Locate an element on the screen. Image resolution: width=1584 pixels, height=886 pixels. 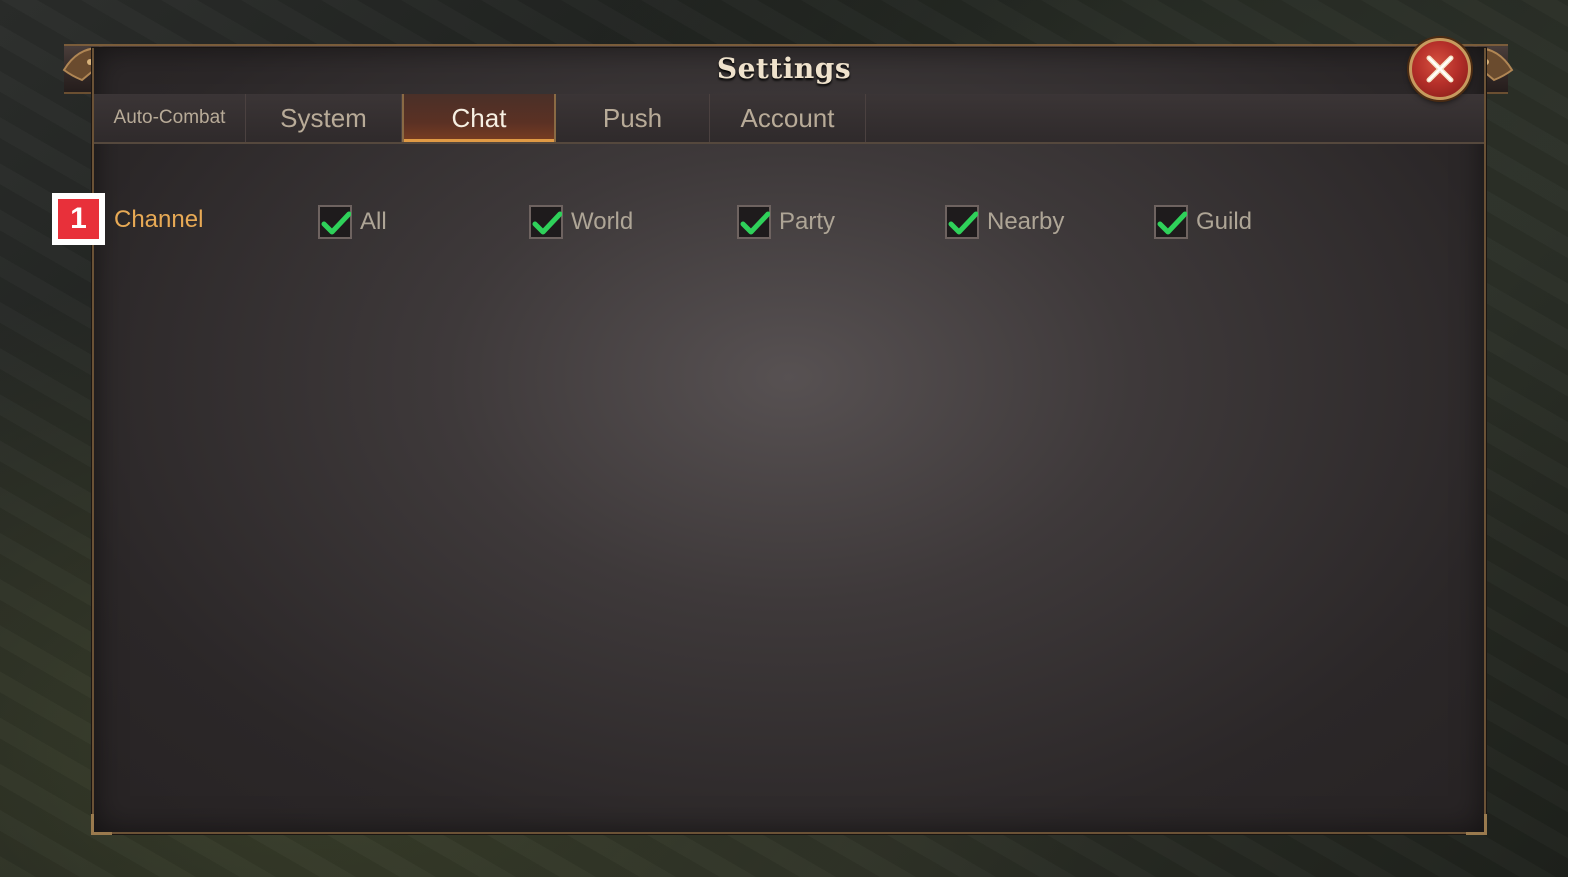
channel-option-guild: Guild is located at coordinates (1203, 222).